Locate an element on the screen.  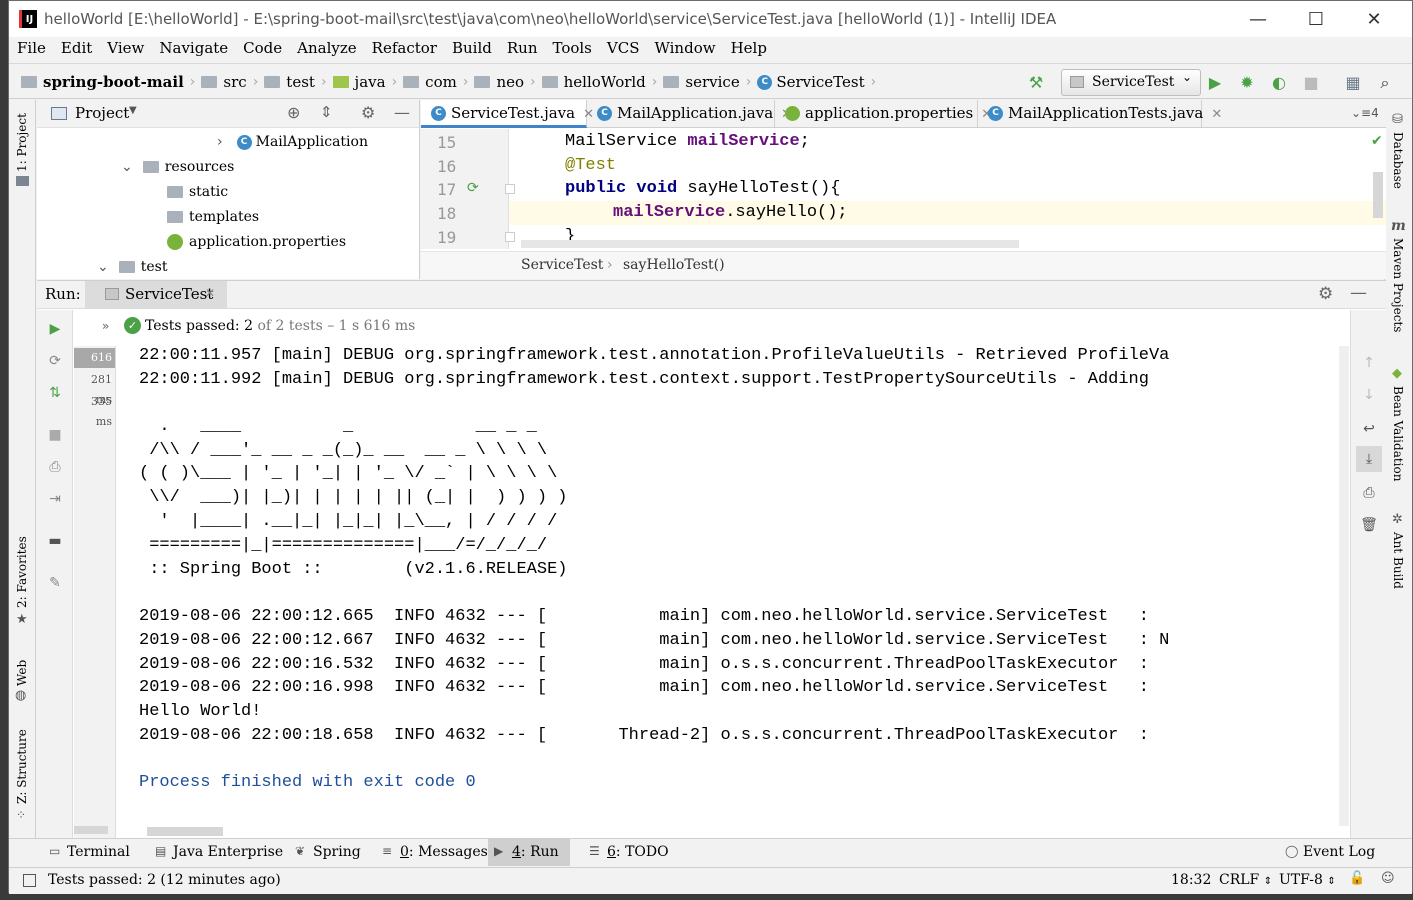
rerun-failed-icon: ⟳ is located at coordinates (55, 361).